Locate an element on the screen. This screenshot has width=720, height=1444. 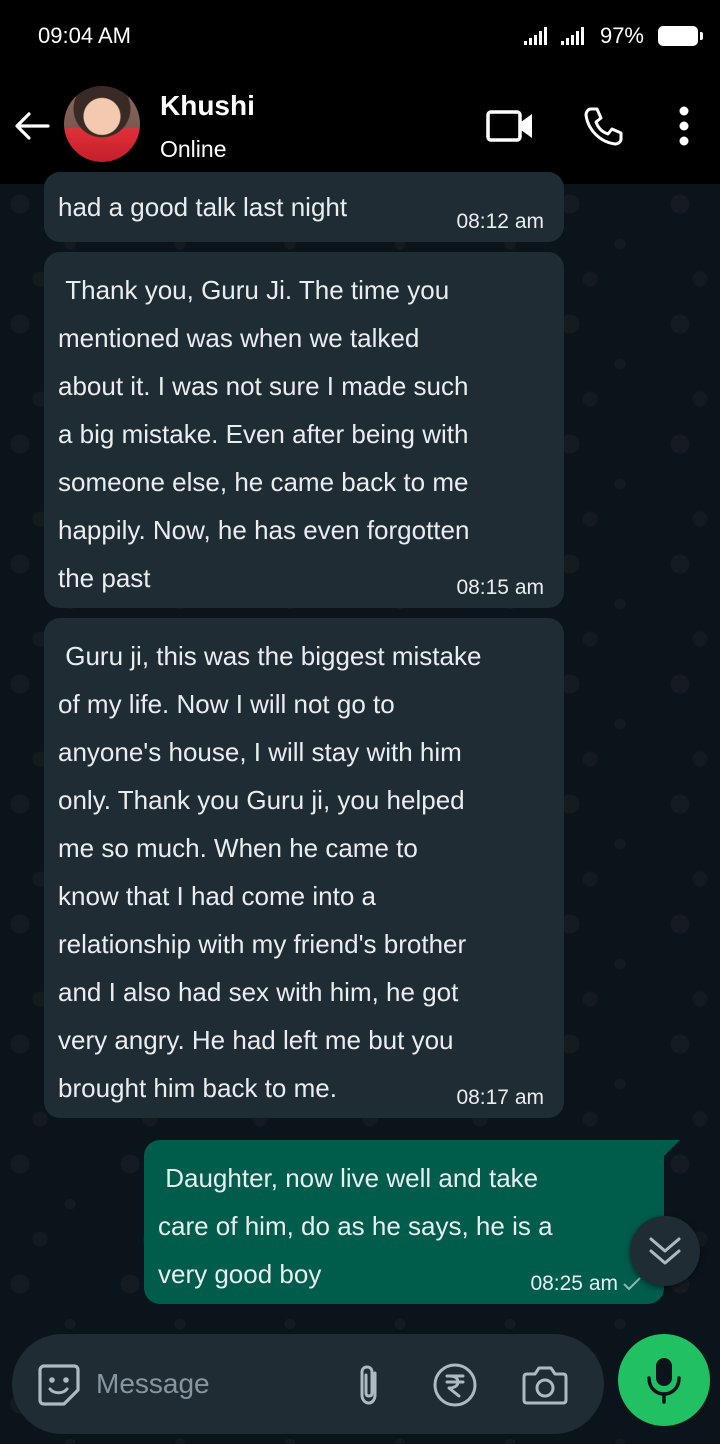
battery-icon is located at coordinates (680, 36).